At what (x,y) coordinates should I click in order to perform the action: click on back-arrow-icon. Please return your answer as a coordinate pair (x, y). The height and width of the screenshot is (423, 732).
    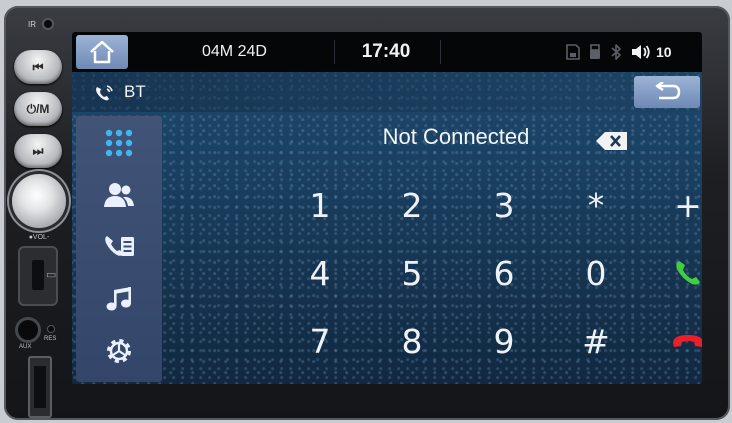
    Looking at the image, I should click on (668, 91).